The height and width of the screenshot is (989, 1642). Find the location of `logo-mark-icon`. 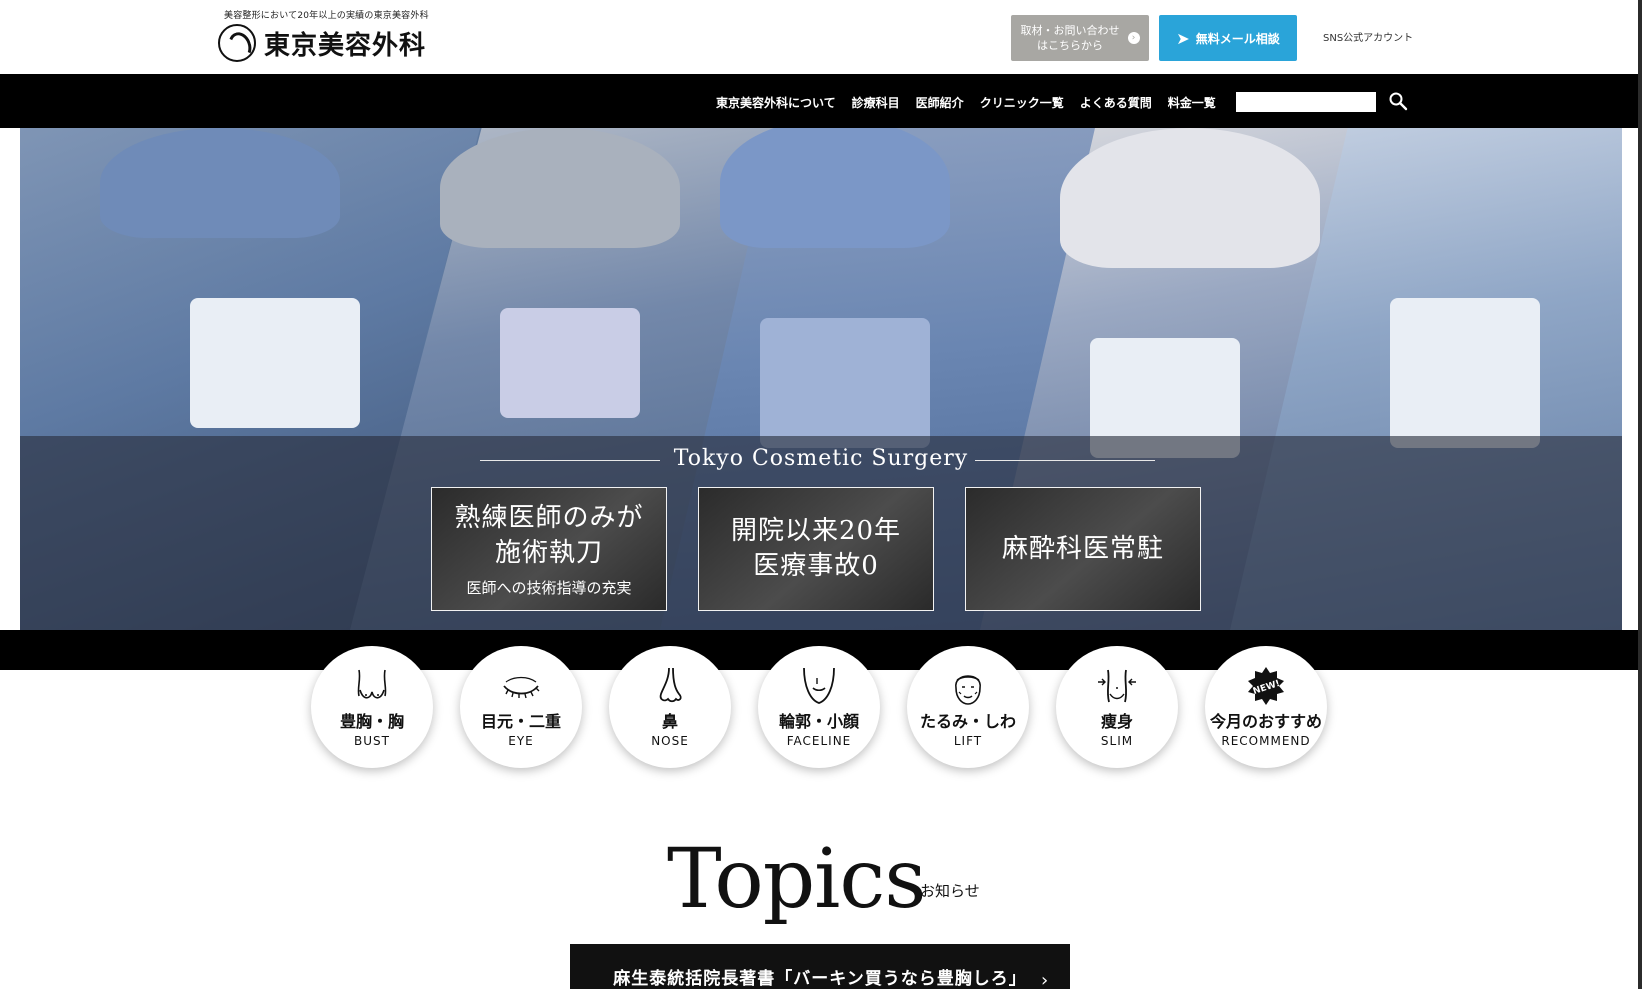

logo-mark-icon is located at coordinates (237, 43).